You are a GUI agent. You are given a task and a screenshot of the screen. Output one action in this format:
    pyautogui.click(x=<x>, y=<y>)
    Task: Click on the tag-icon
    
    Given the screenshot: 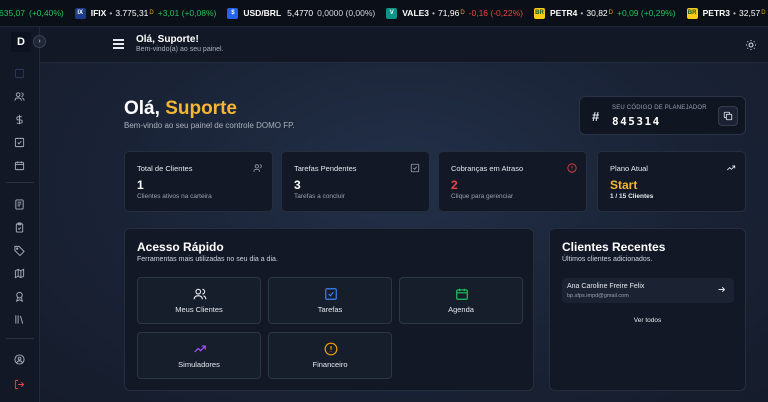 What is the action you would take?
    pyautogui.click(x=19, y=250)
    